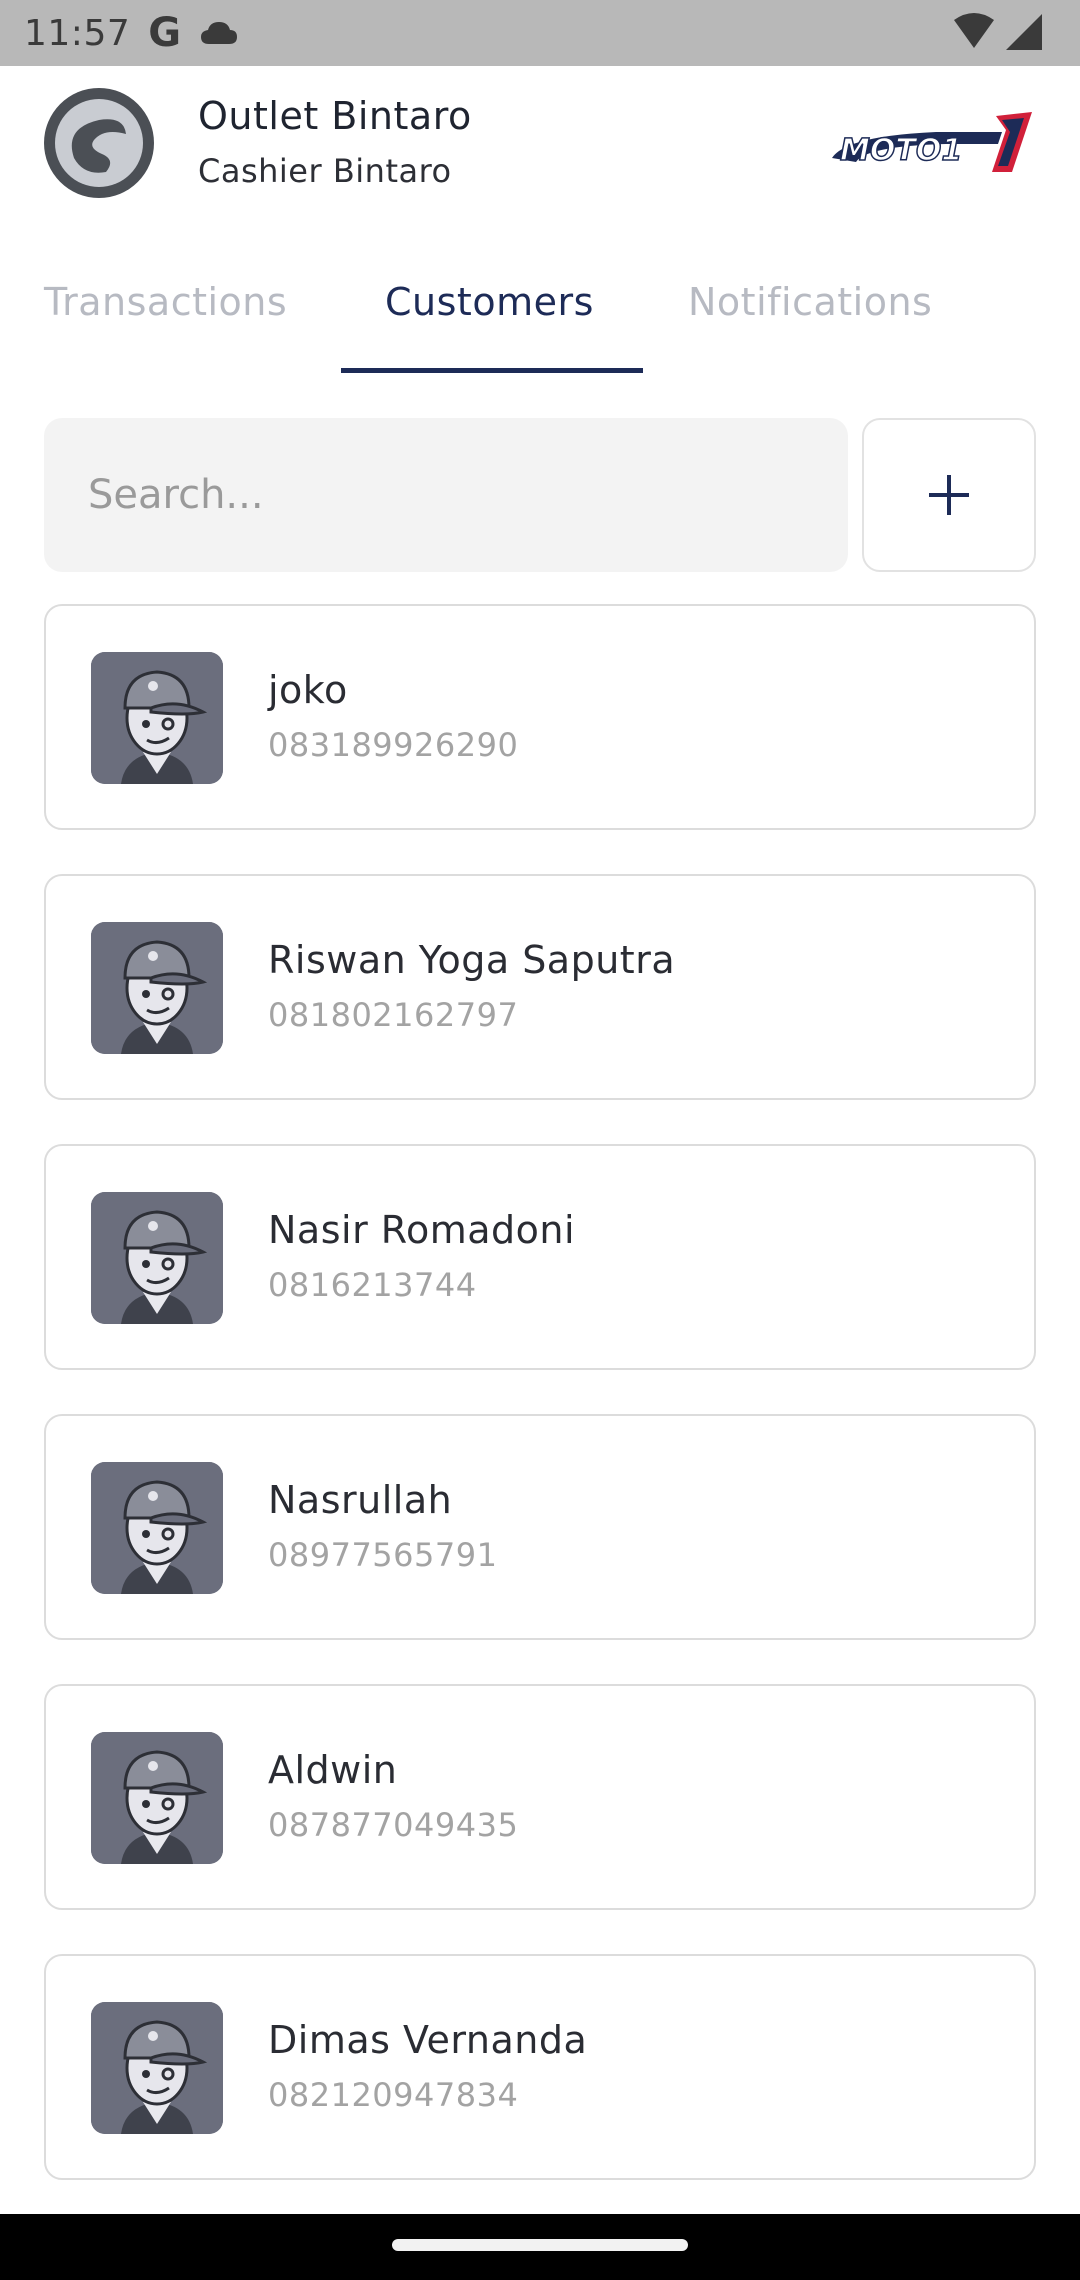 This screenshot has width=1080, height=2280. Describe the element at coordinates (810, 302) in the screenshot. I see `tab-notifications: Notifications` at that location.